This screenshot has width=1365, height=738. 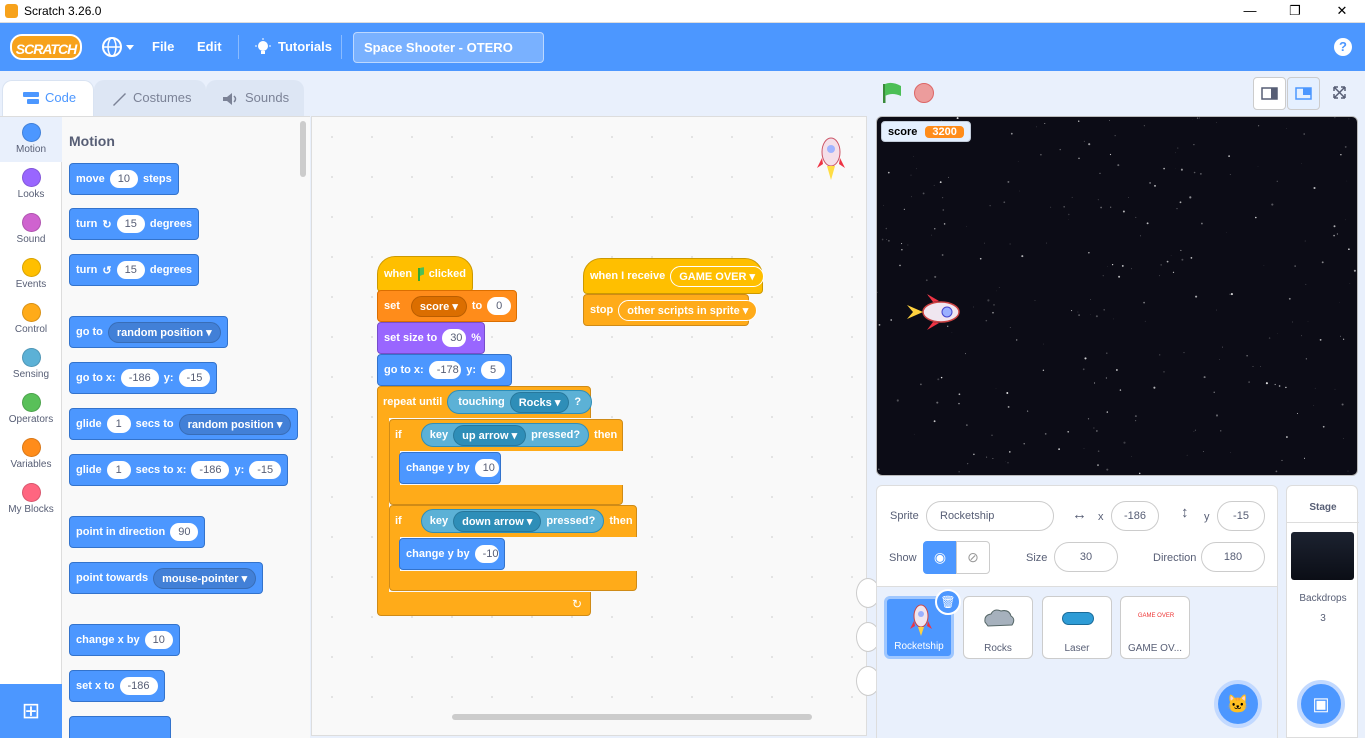 What do you see at coordinates (31, 364) in the screenshot?
I see `category-sensing: Sensing` at bounding box center [31, 364].